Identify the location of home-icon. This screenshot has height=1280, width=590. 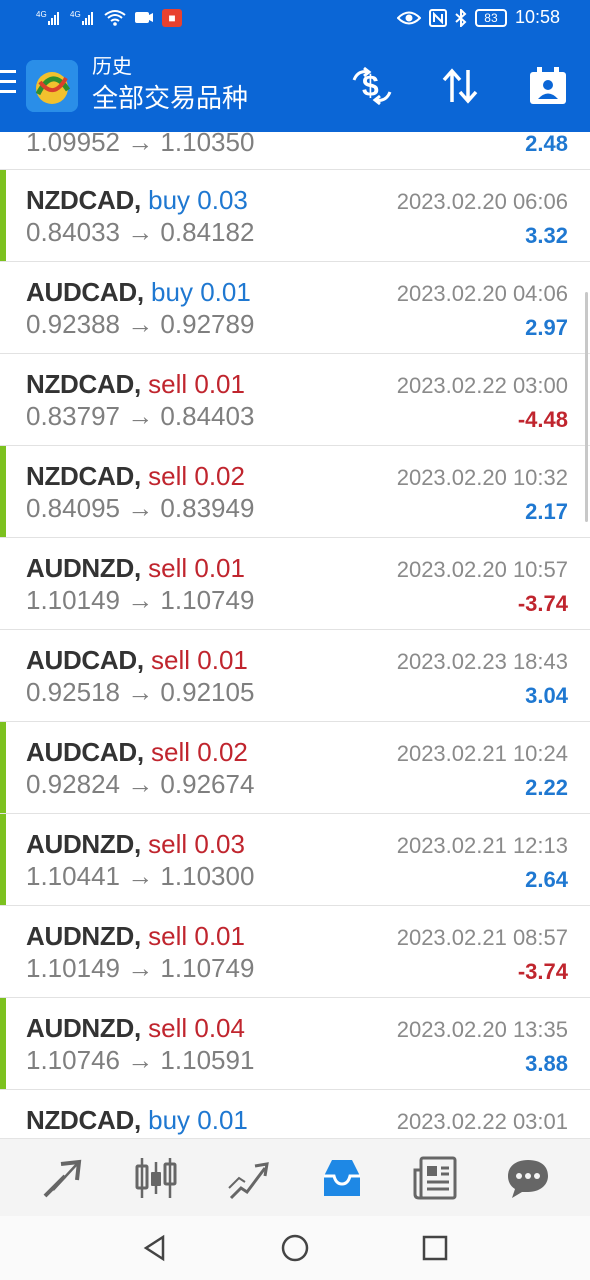
(295, 1248).